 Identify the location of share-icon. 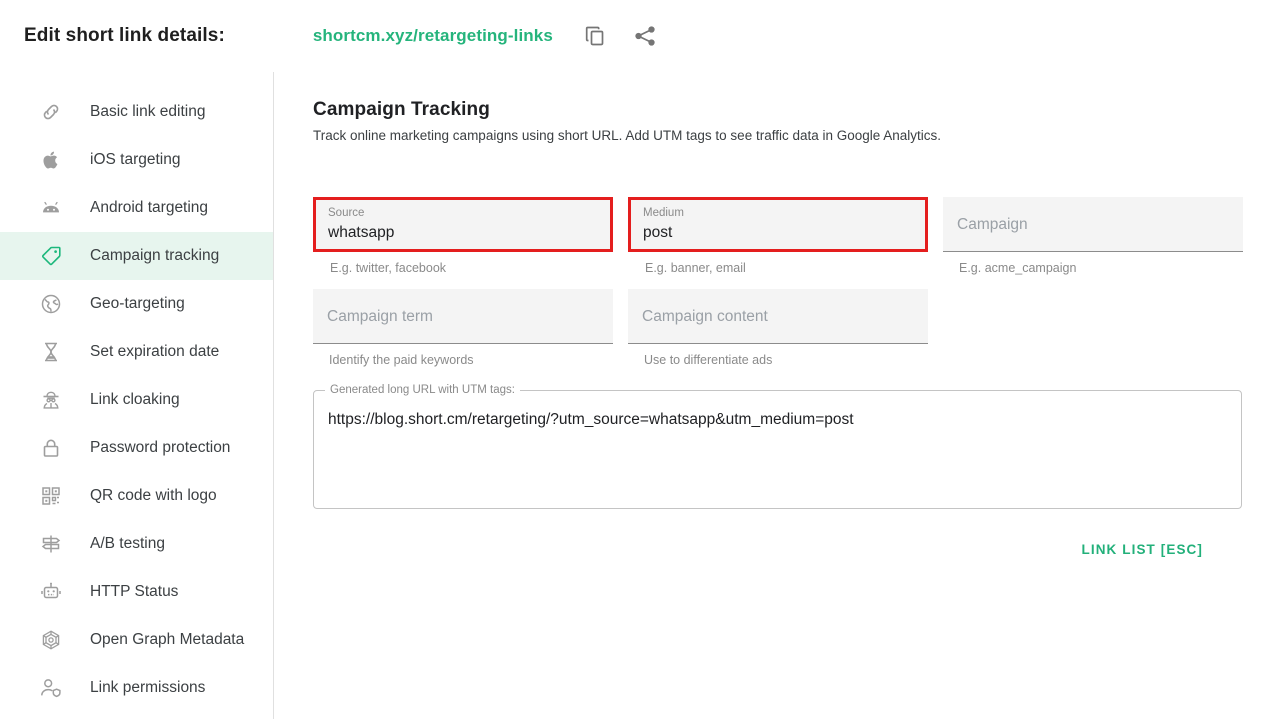
(645, 36).